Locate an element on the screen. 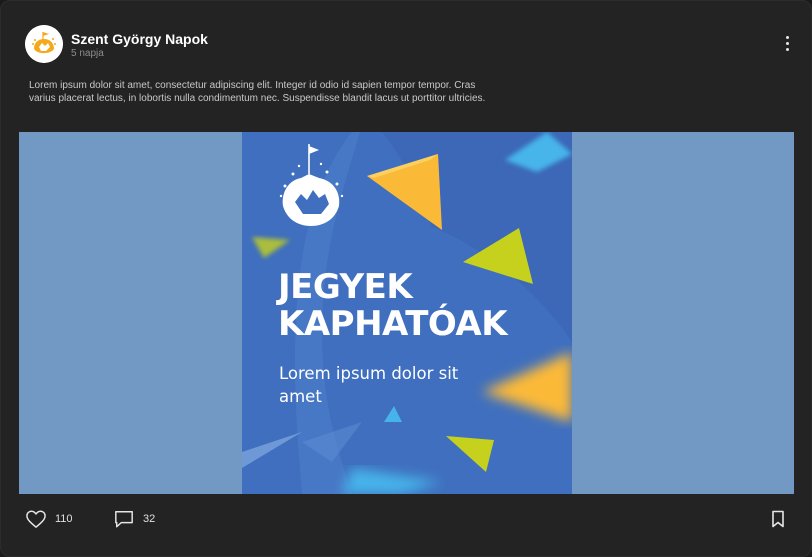 Image resolution: width=812 pixels, height=557 pixels. save-button is located at coordinates (778, 521).